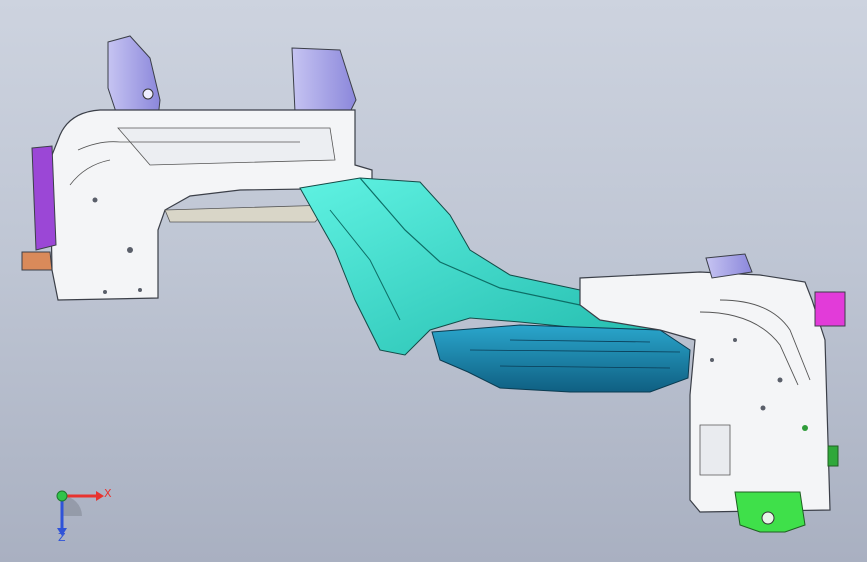  What do you see at coordinates (768, 518) in the screenshot?
I see `green-bracket-hole` at bounding box center [768, 518].